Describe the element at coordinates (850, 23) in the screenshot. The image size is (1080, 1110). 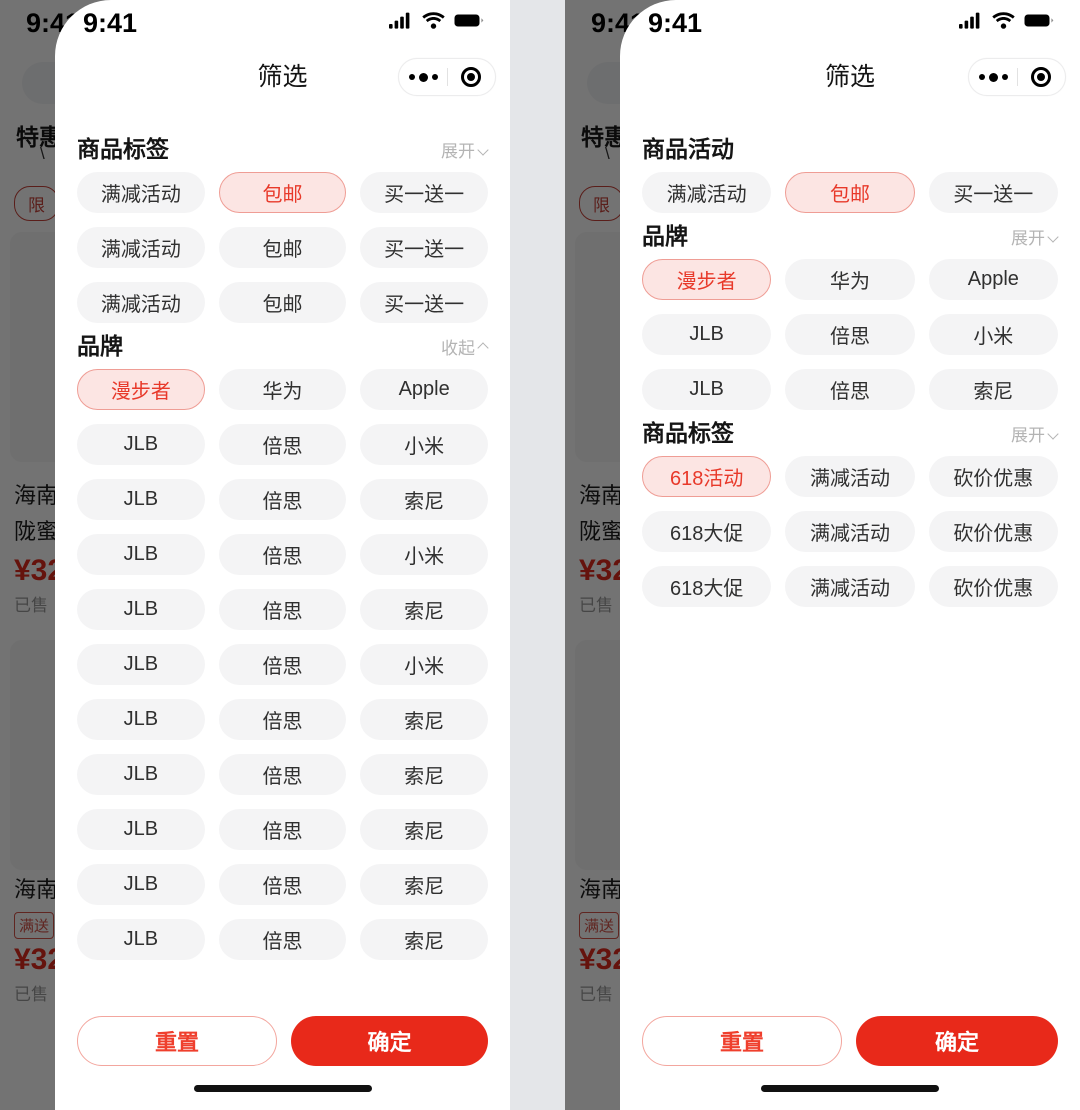
I see `statusbar-right: 9:41` at that location.